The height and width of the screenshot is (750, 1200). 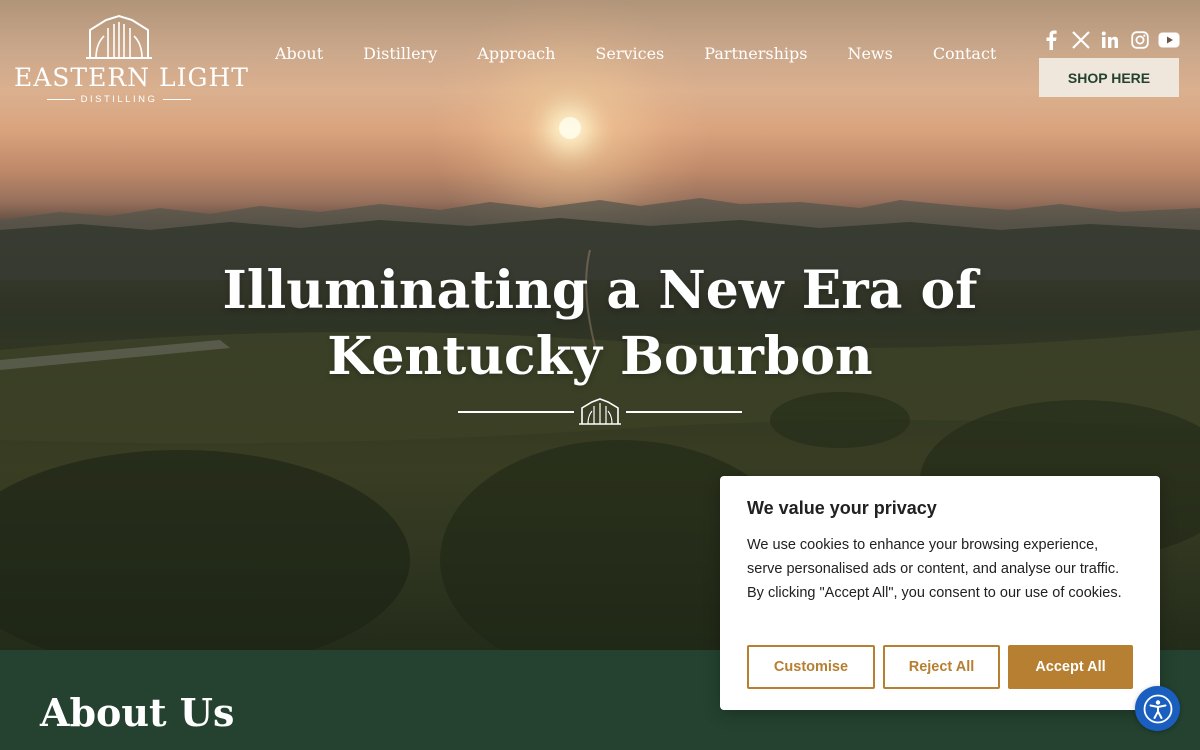 I want to click on hero-headline-line2: Kentucky Bourbon, so click(x=600, y=356).